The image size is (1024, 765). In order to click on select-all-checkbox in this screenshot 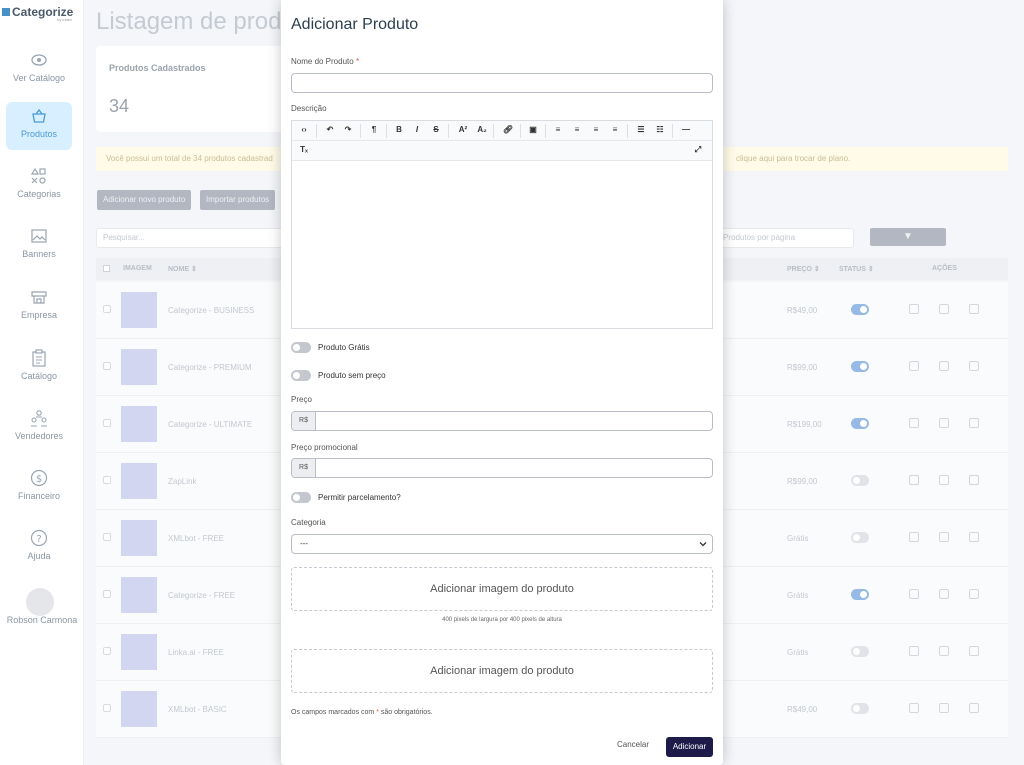, I will do `click(106, 268)`.